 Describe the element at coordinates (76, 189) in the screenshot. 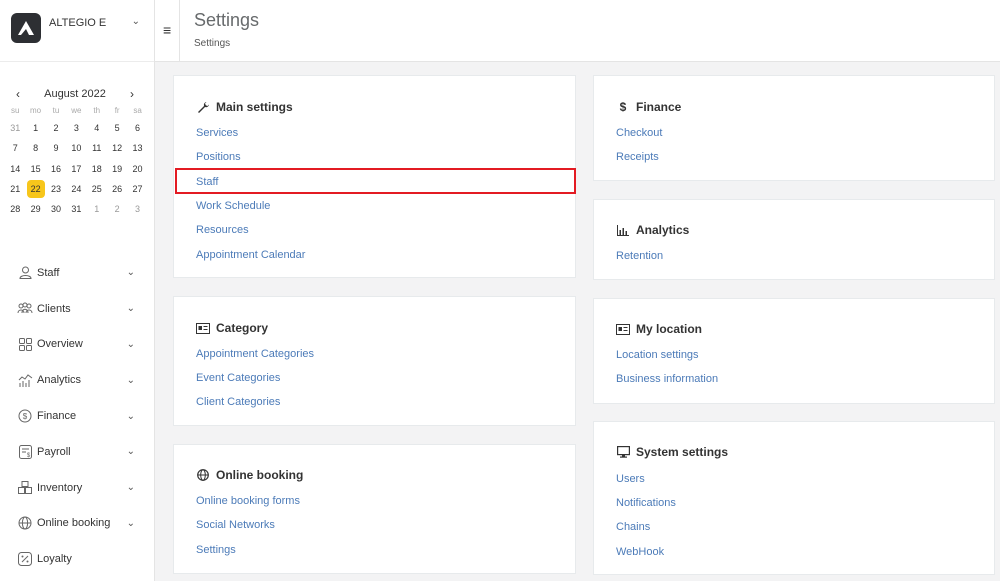

I see `calendar-day: 24` at that location.